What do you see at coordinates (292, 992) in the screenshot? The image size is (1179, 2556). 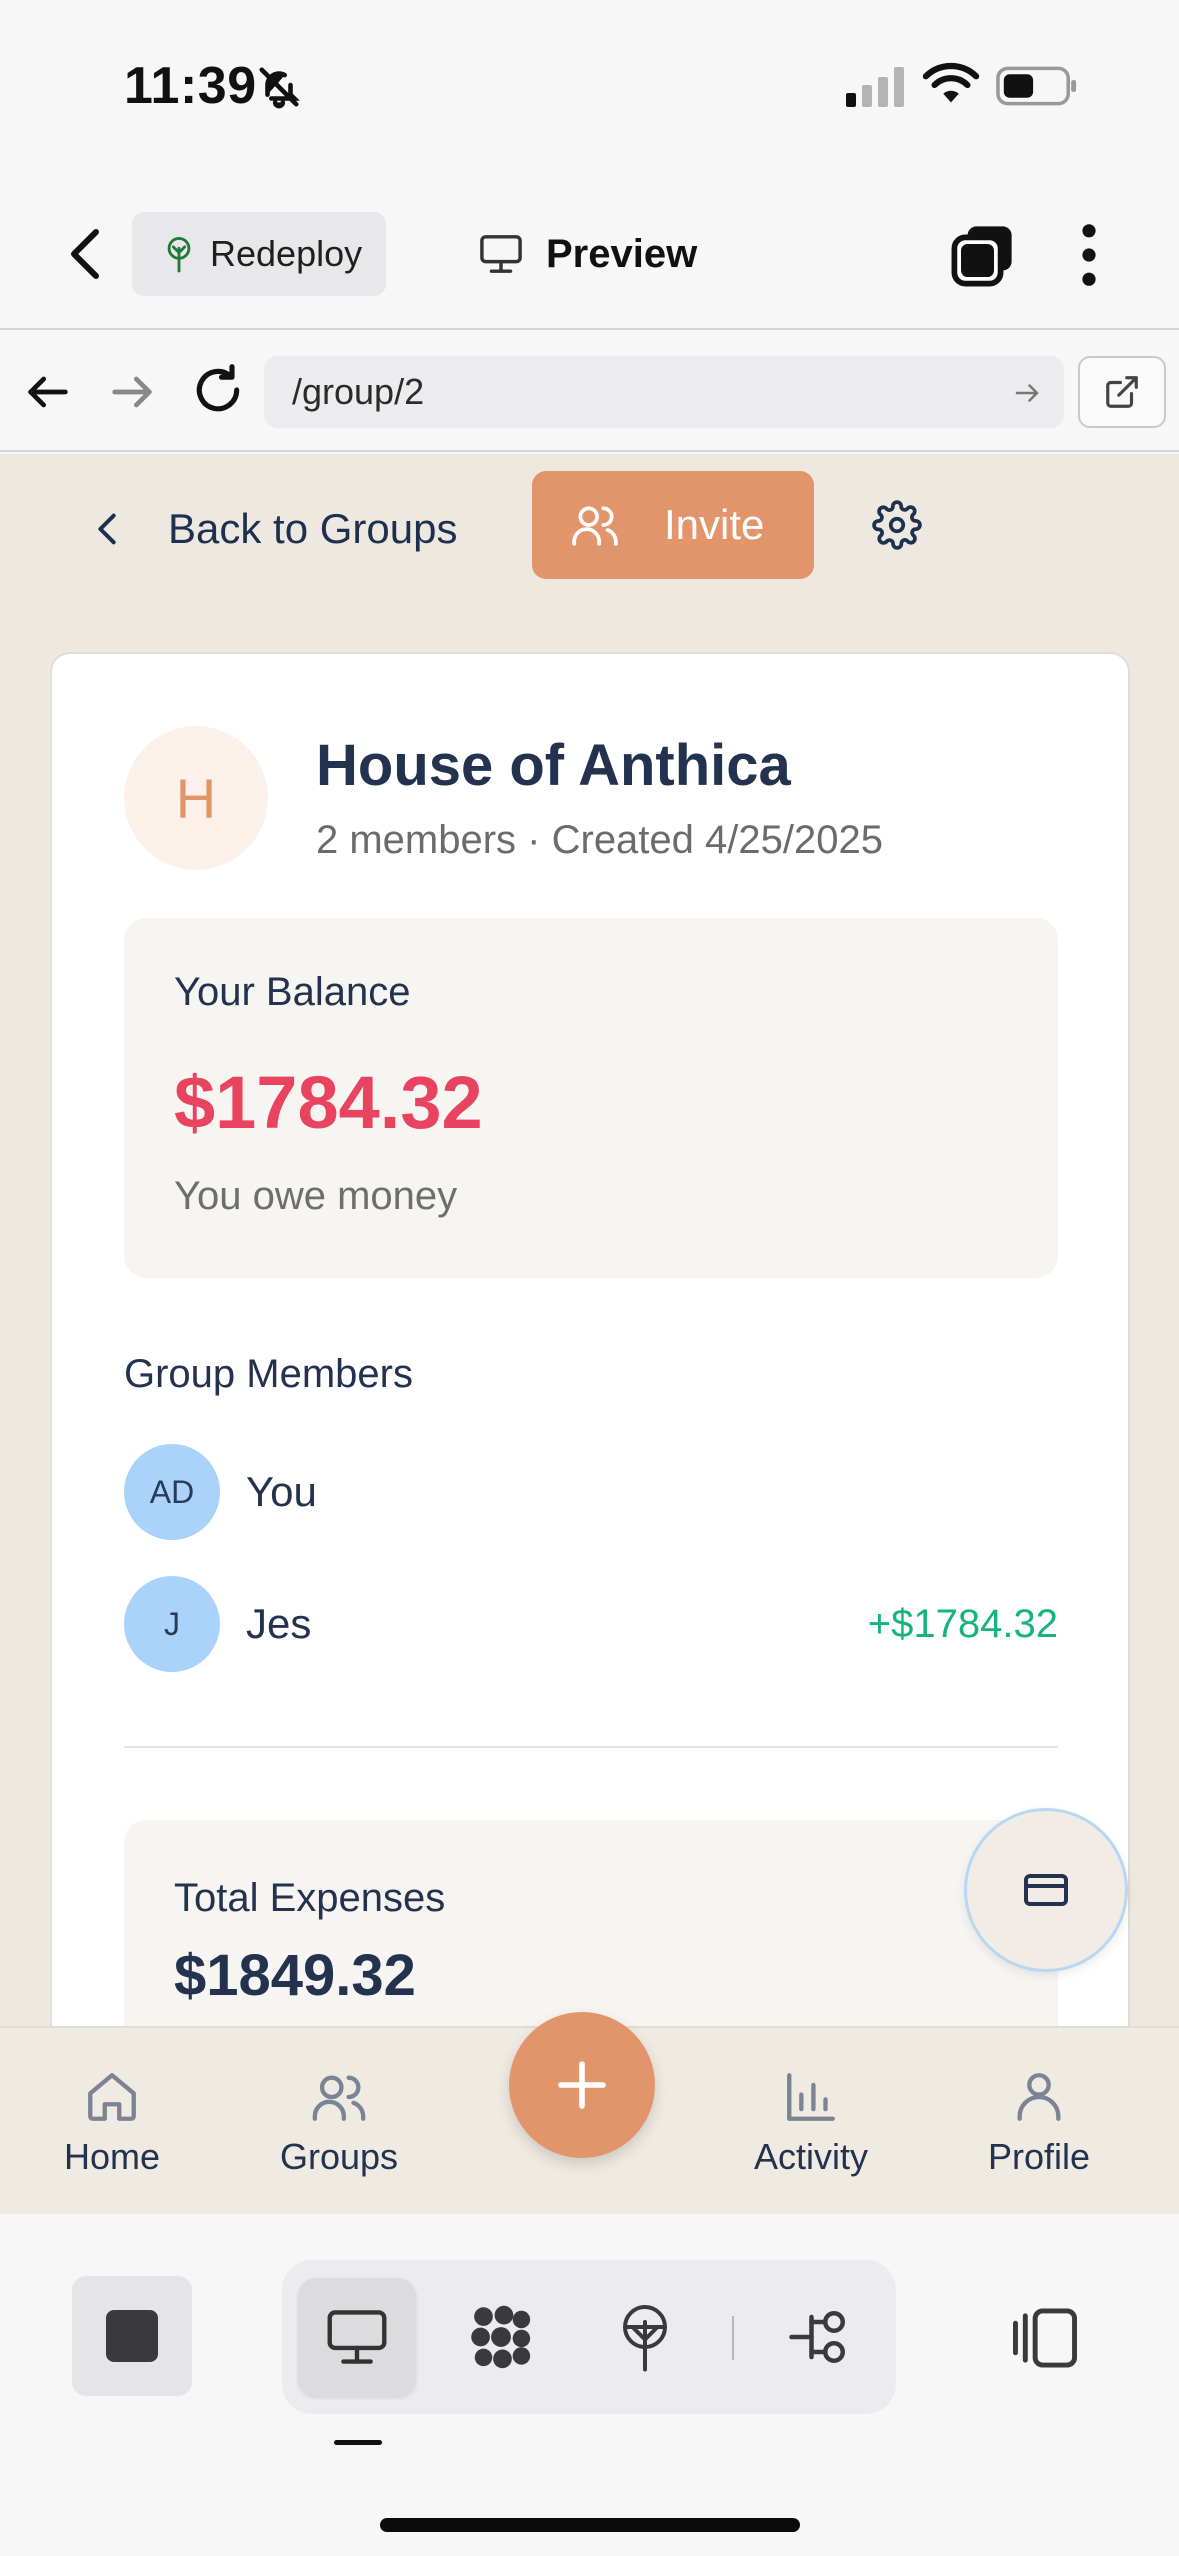 I see `balance-label: Your Balance` at bounding box center [292, 992].